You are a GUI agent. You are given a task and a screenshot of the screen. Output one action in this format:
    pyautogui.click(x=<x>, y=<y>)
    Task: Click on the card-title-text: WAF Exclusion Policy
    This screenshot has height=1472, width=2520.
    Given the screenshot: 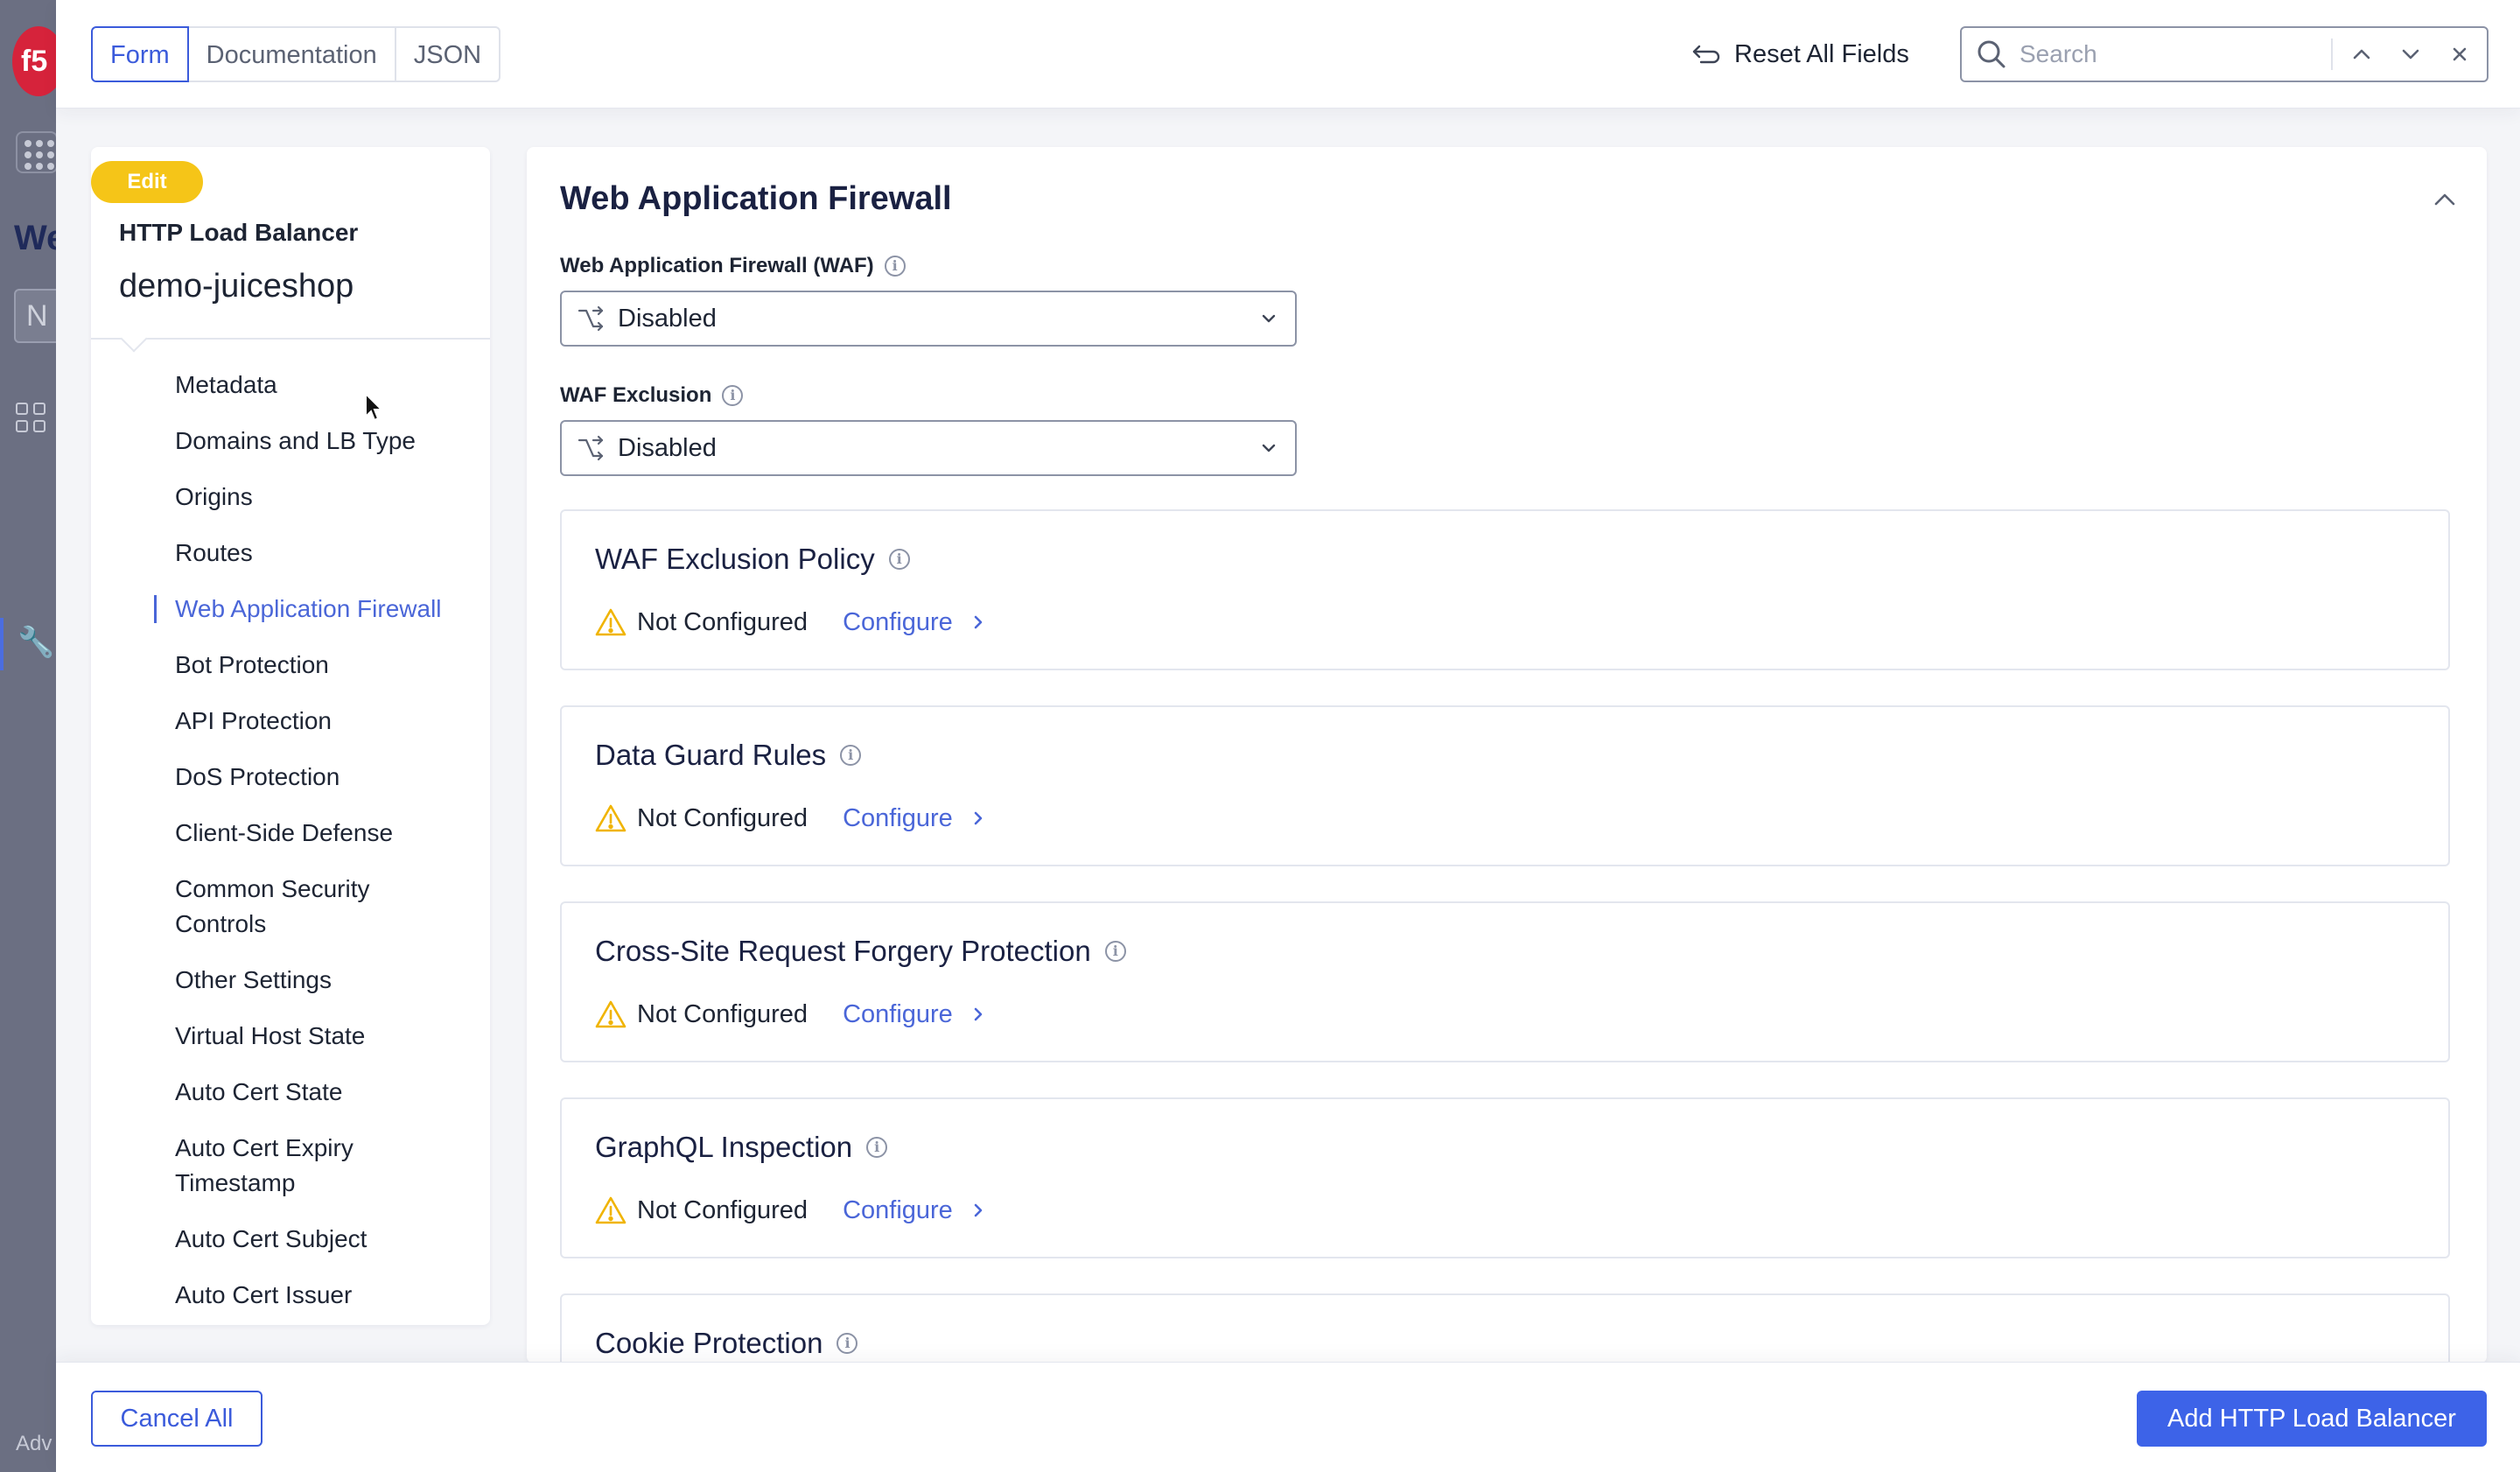 What is the action you would take?
    pyautogui.click(x=735, y=559)
    